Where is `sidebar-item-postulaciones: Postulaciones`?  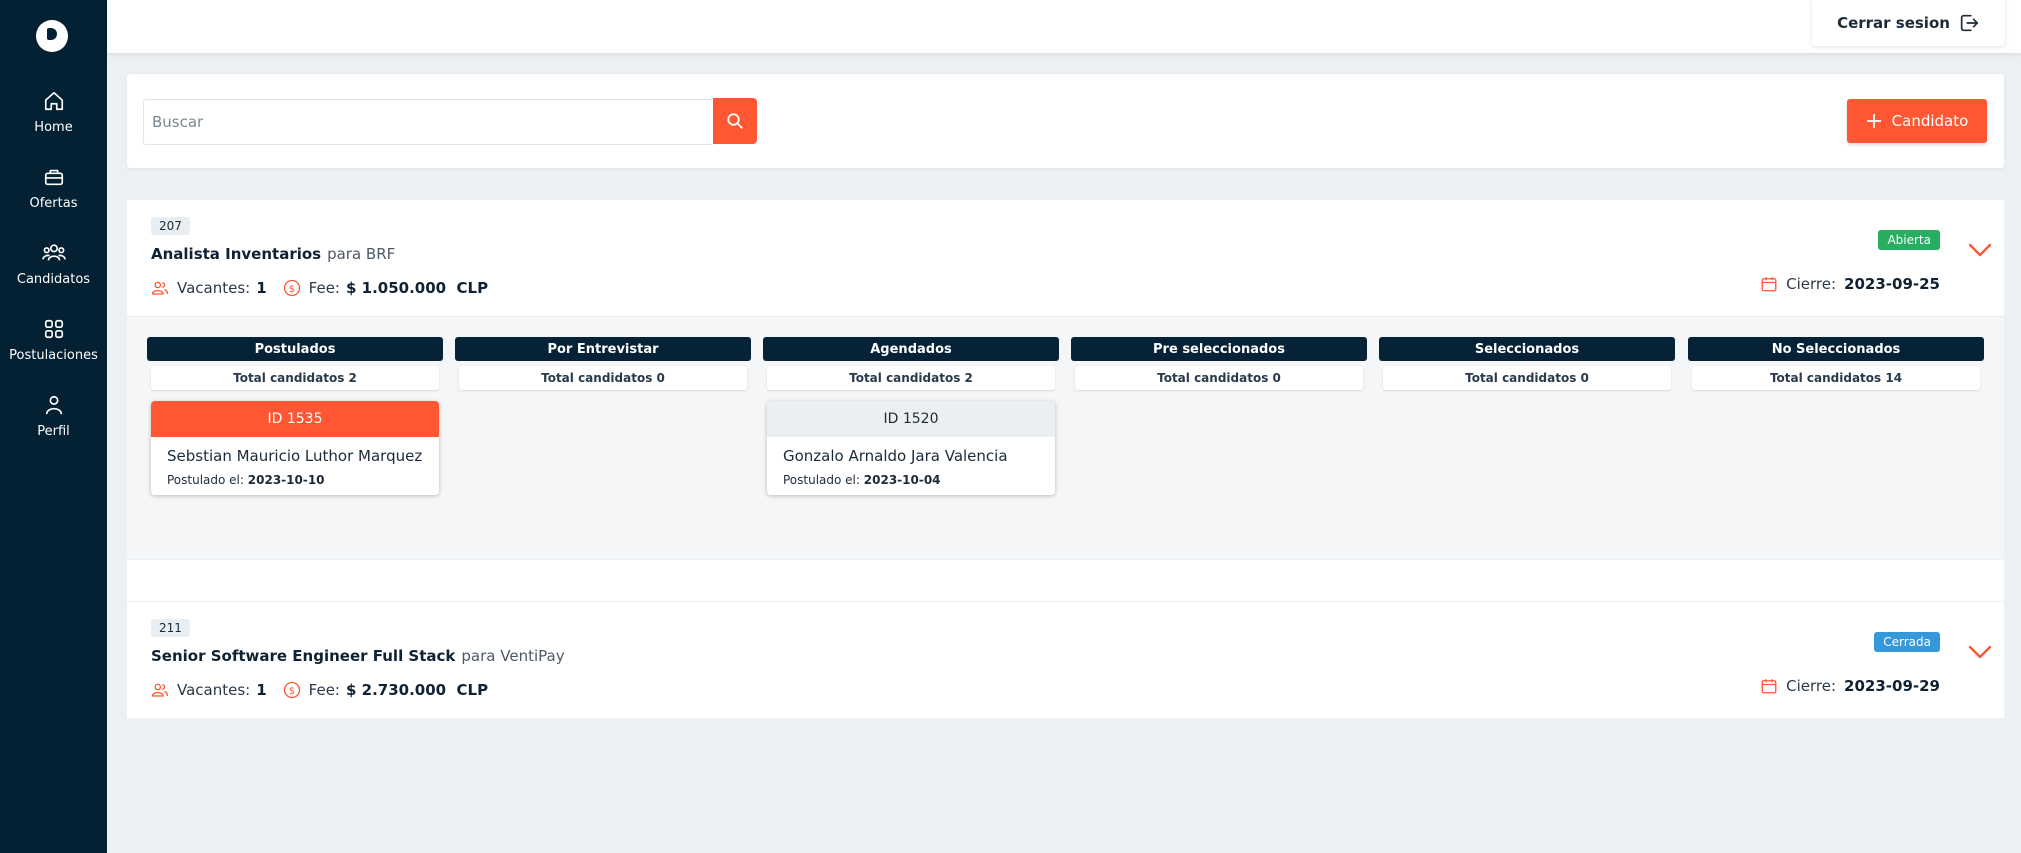 sidebar-item-postulaciones: Postulaciones is located at coordinates (53, 340).